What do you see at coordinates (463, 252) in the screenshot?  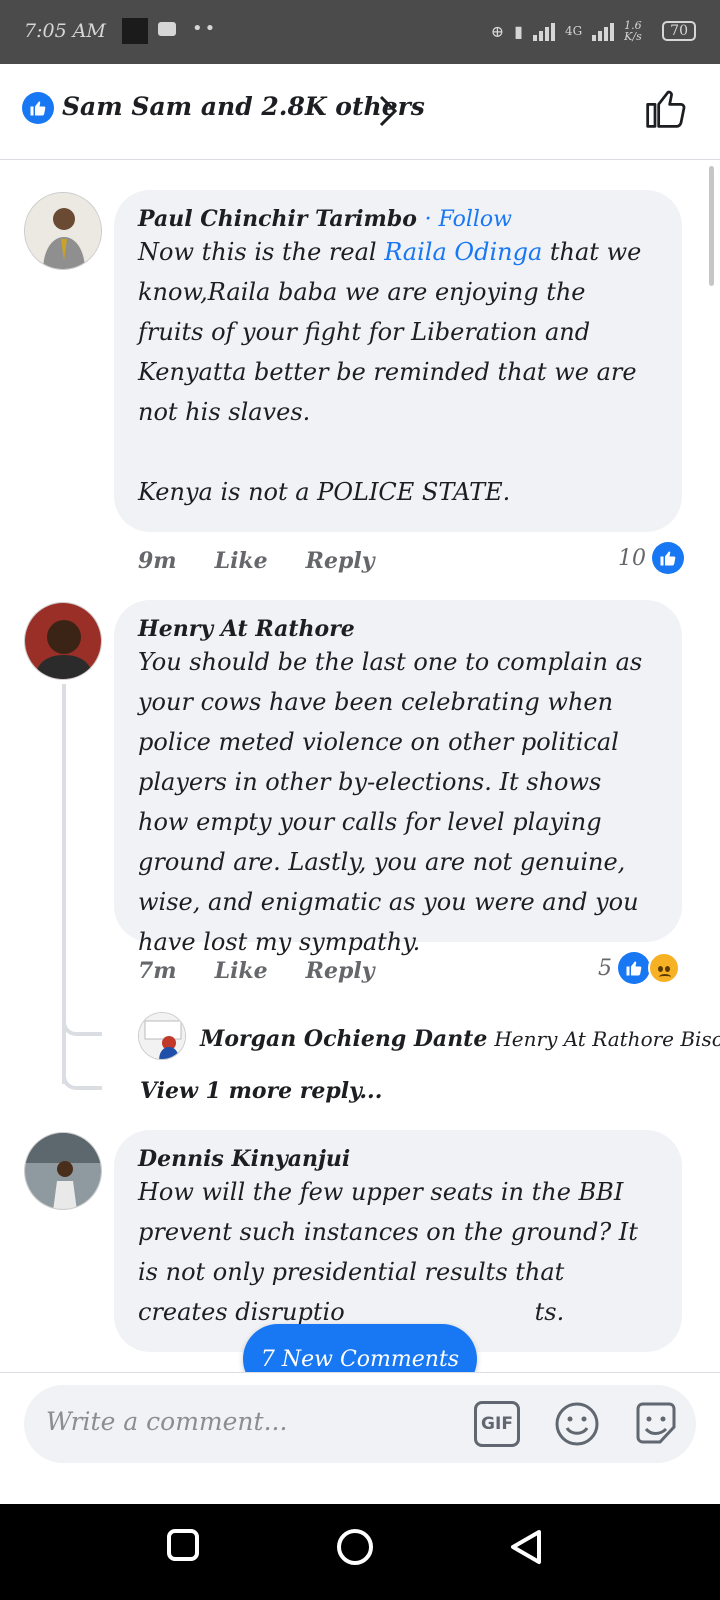 I see `mention-link: Raila Odinga` at bounding box center [463, 252].